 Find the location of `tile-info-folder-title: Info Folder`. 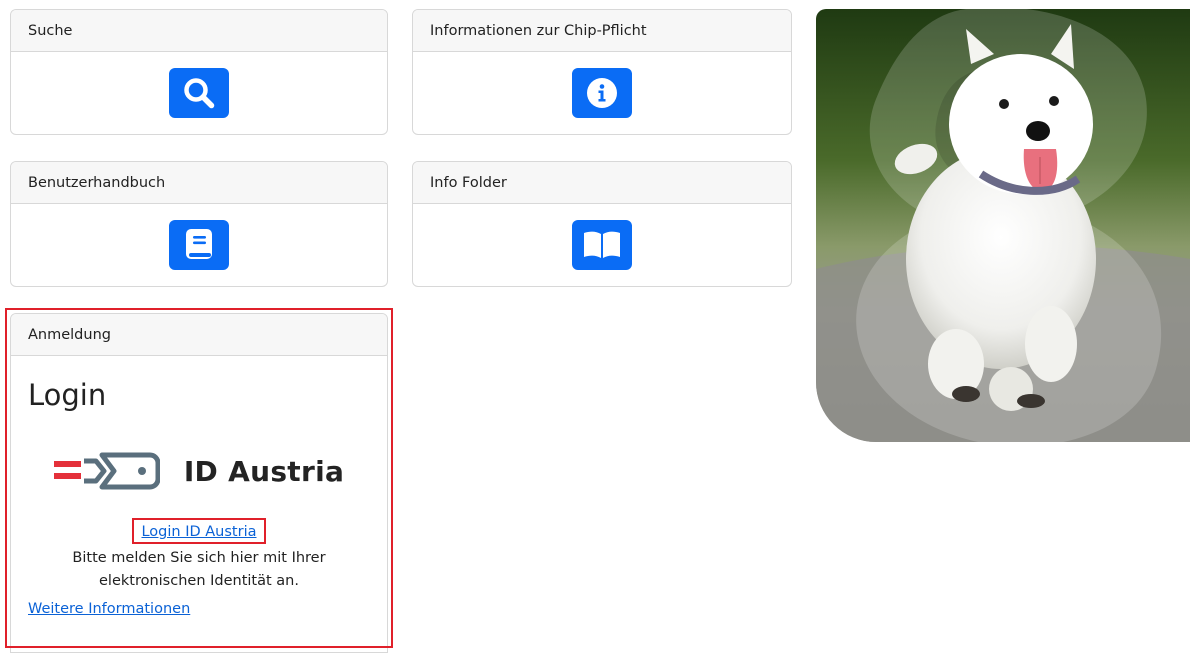

tile-info-folder-title: Info Folder is located at coordinates (602, 183).